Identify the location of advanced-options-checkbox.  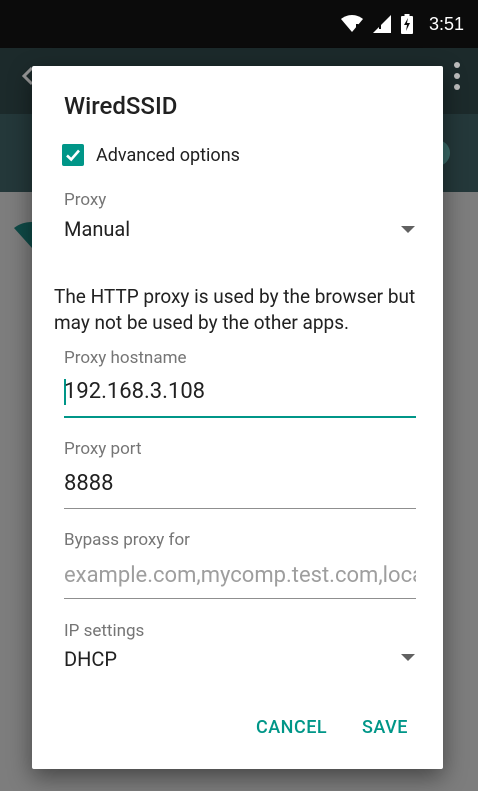
(73, 155).